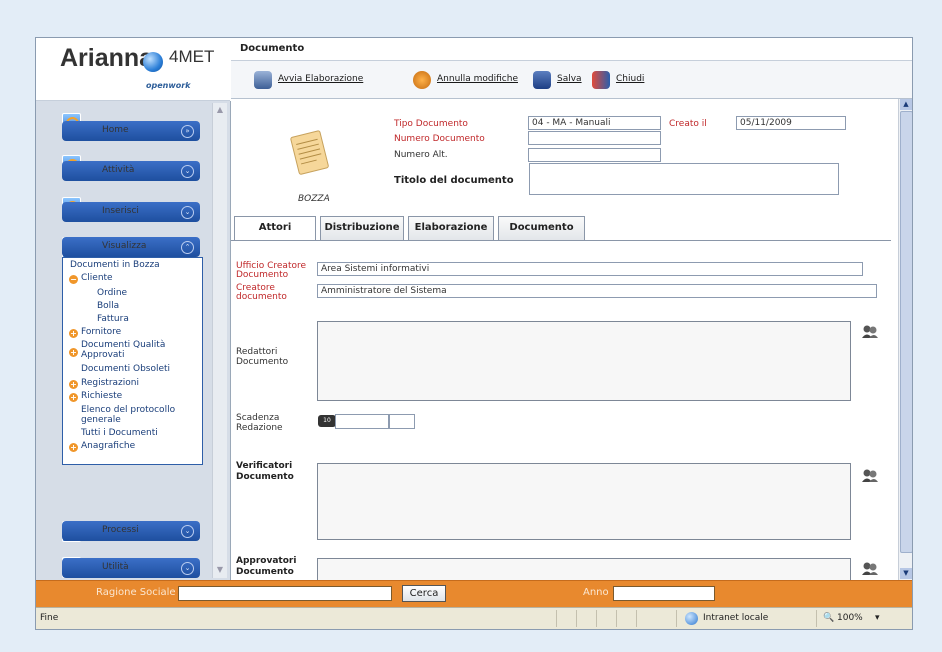  Describe the element at coordinates (472, 80) in the screenshot. I see `annulla-modifiche-button: Annulla modifiche` at that location.